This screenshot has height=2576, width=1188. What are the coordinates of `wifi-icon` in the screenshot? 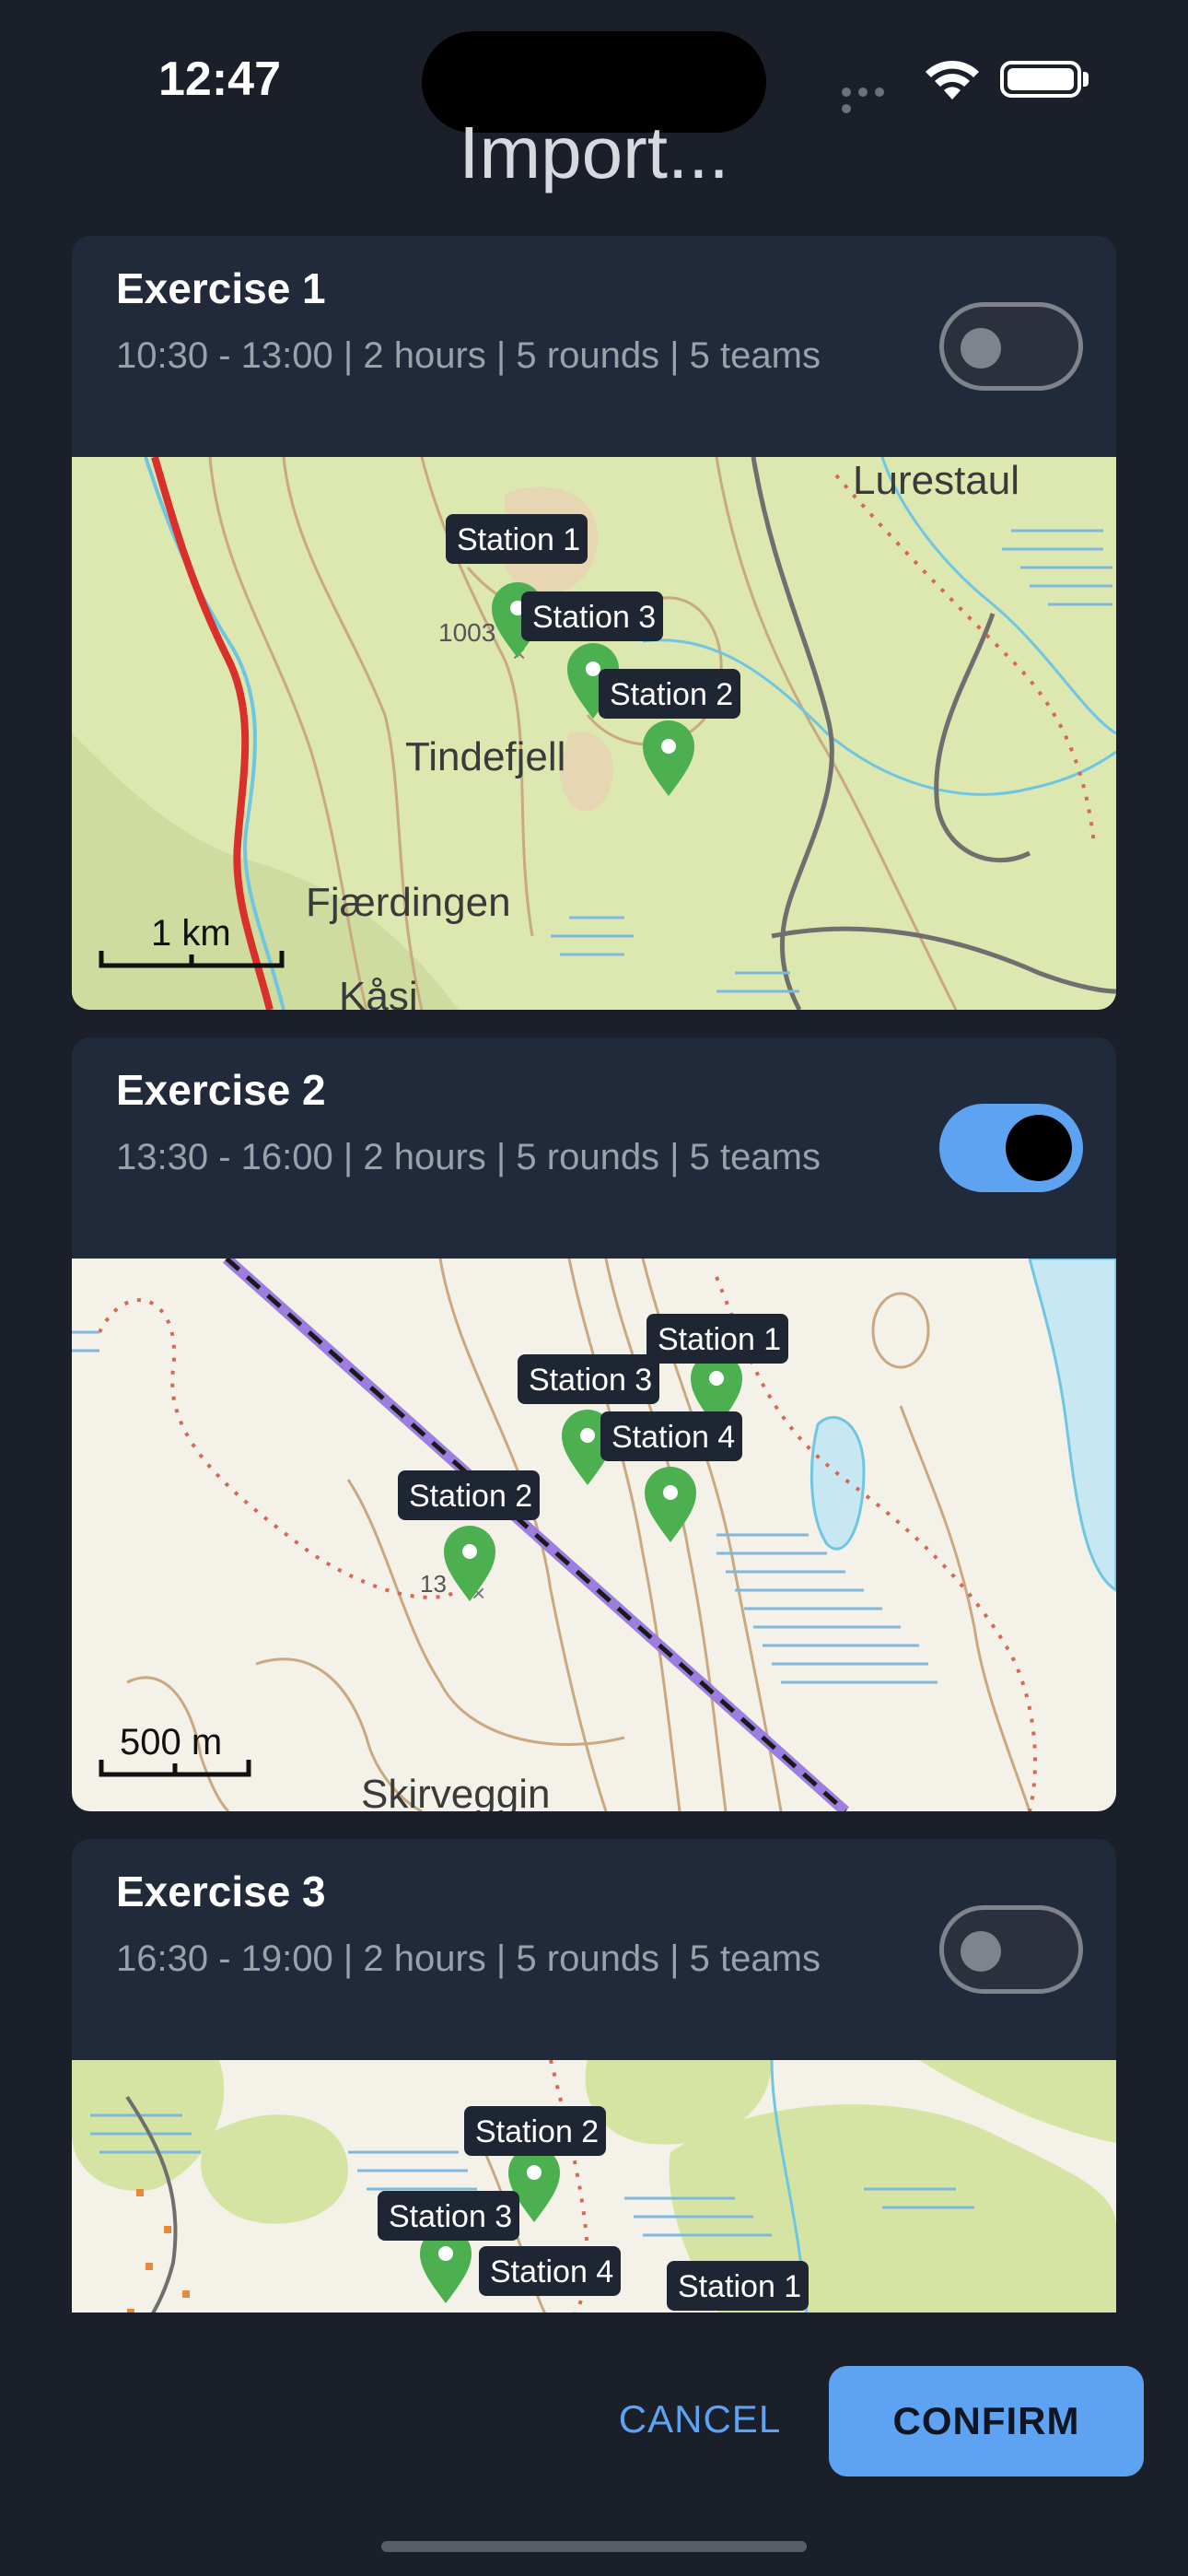 It's located at (952, 80).